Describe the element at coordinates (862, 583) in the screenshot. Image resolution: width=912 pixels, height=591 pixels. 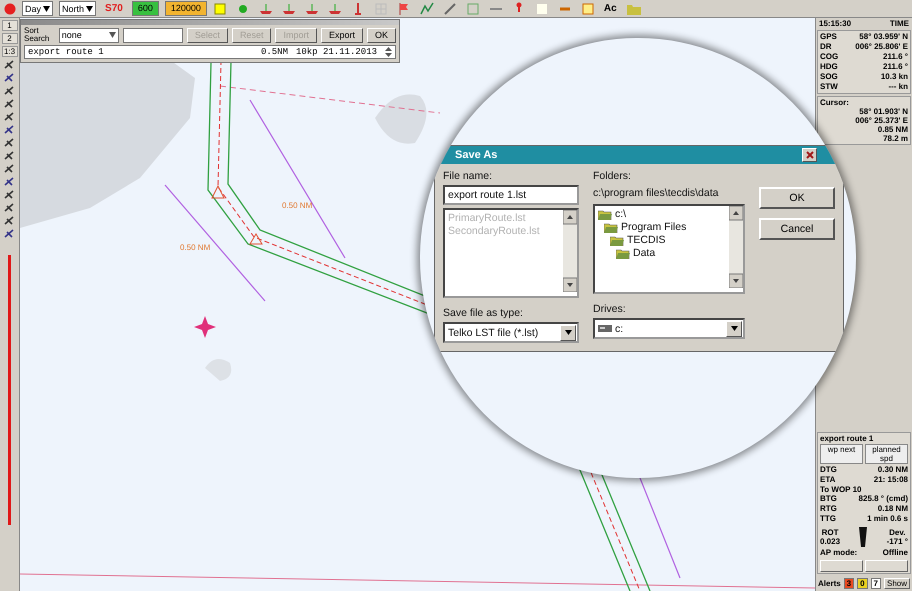
I see `alert-count: 0` at that location.